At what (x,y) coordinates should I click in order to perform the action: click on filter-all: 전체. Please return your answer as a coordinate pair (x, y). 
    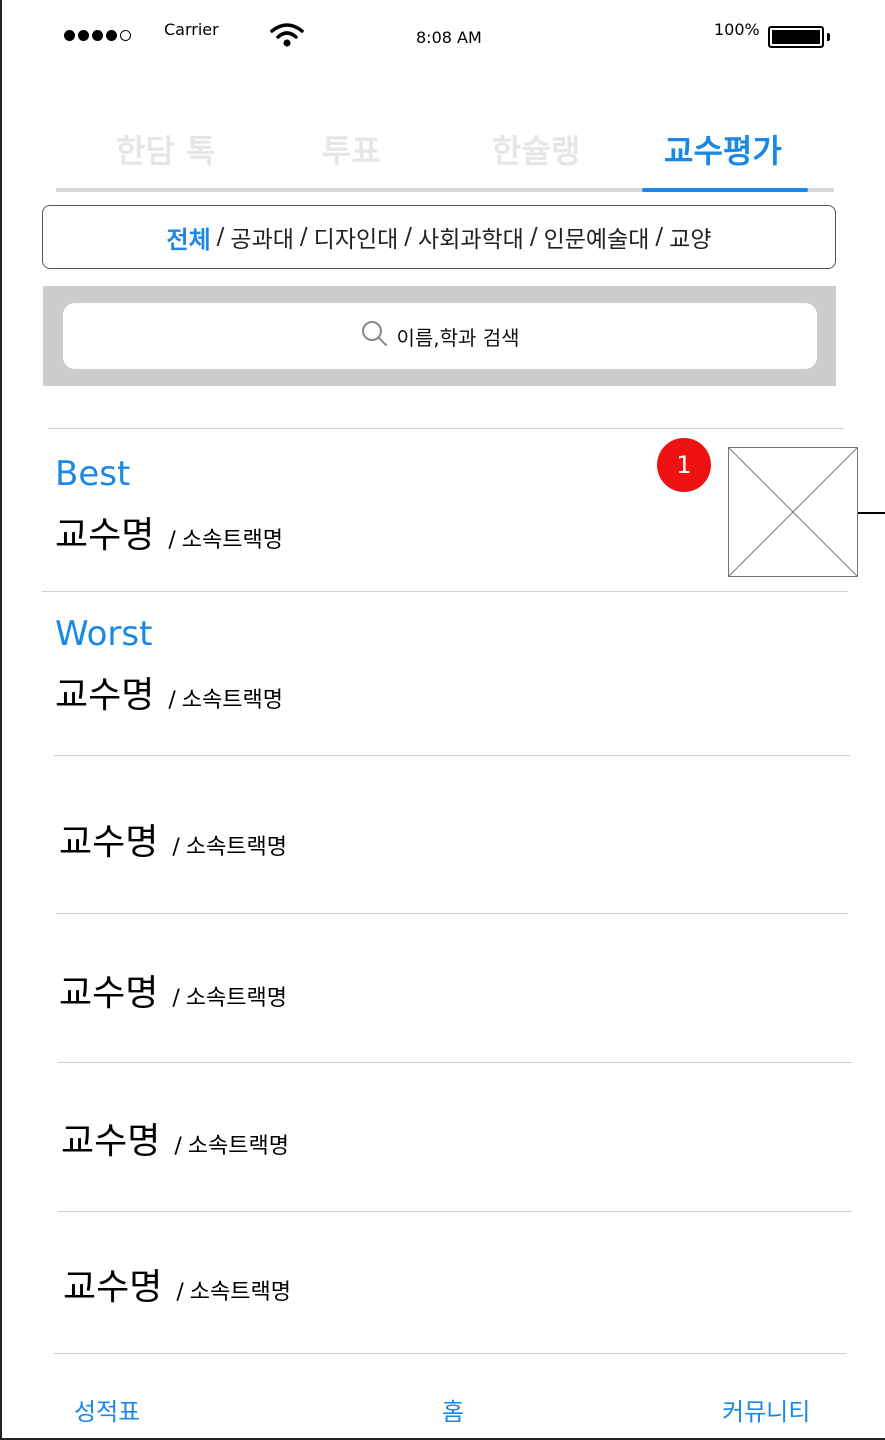
    Looking at the image, I should click on (189, 237).